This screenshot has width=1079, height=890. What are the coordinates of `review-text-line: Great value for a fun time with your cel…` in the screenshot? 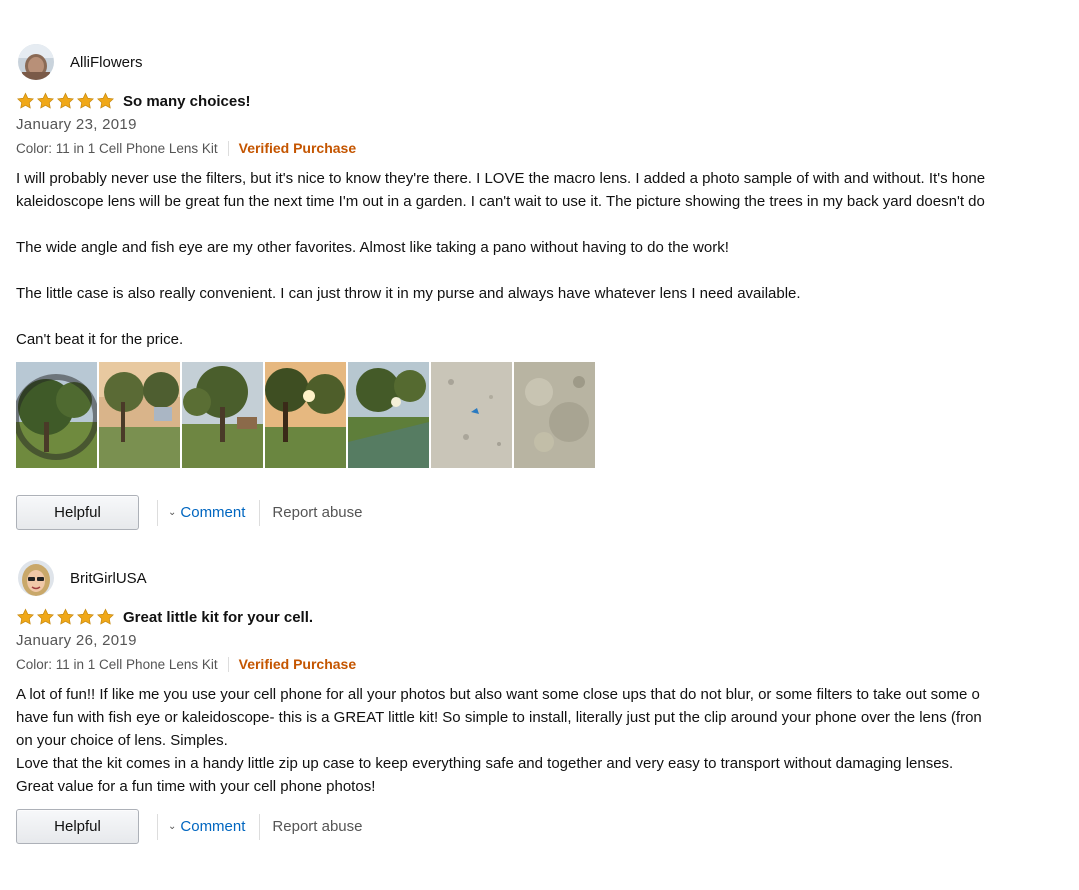 It's located at (196, 786).